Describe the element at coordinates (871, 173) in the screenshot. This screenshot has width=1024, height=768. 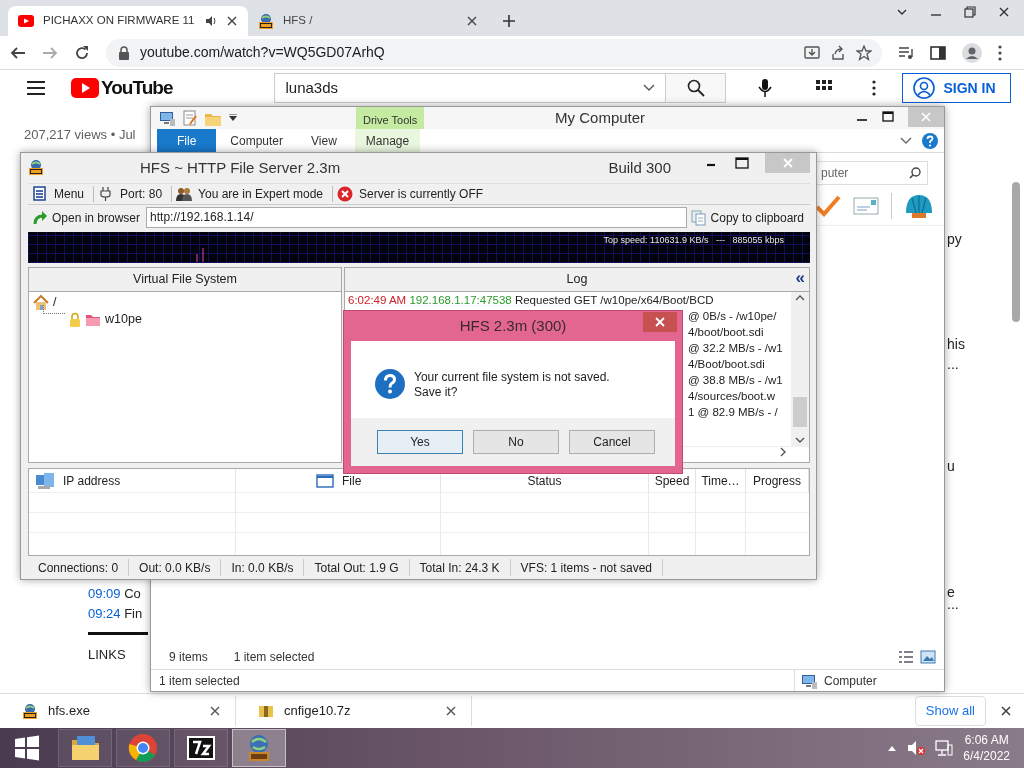
I see `search-field: puter` at that location.